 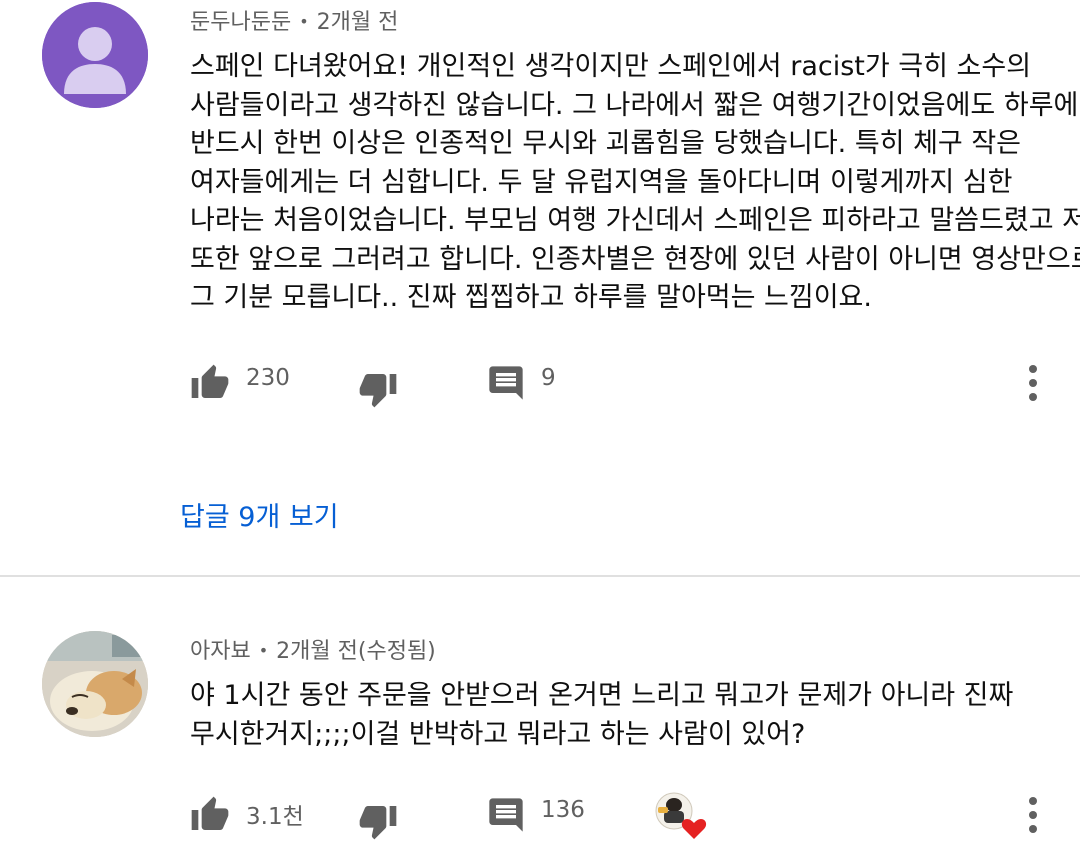 I want to click on comment-line: 여자들에게는 더 심합니다. 두 달 유럽지역을 돌아다니며 이렇게까지 심한, so click(x=601, y=182).